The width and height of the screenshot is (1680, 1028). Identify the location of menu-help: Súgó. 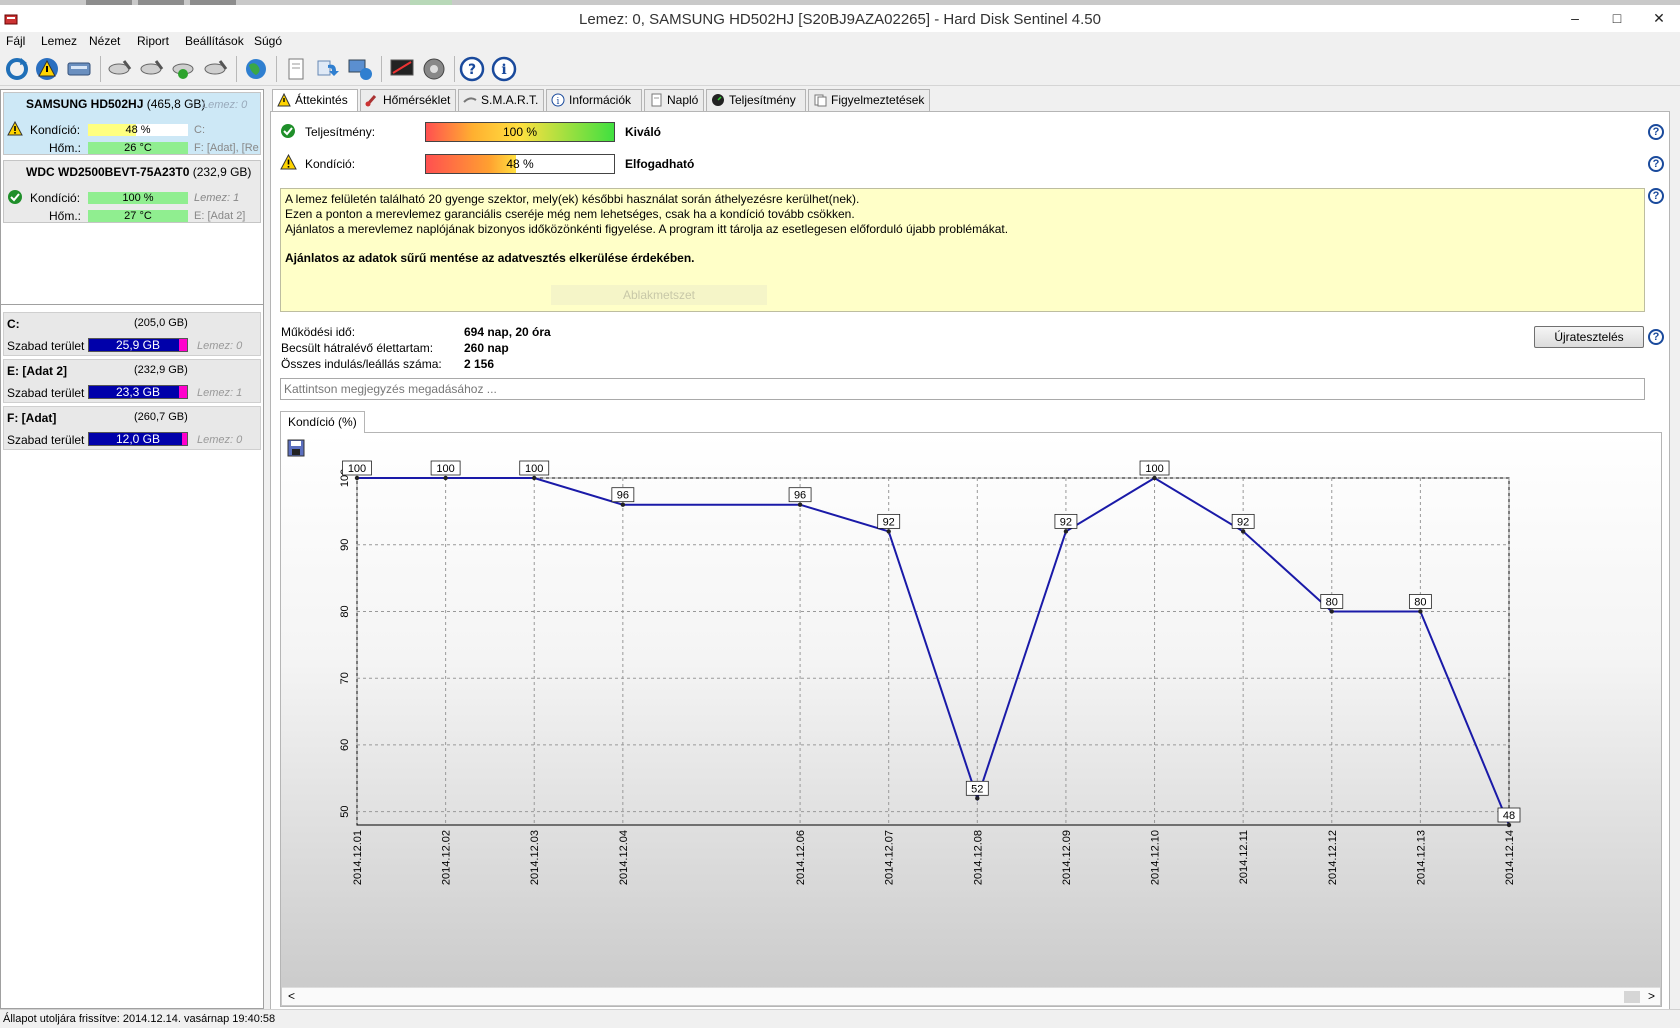
(268, 41).